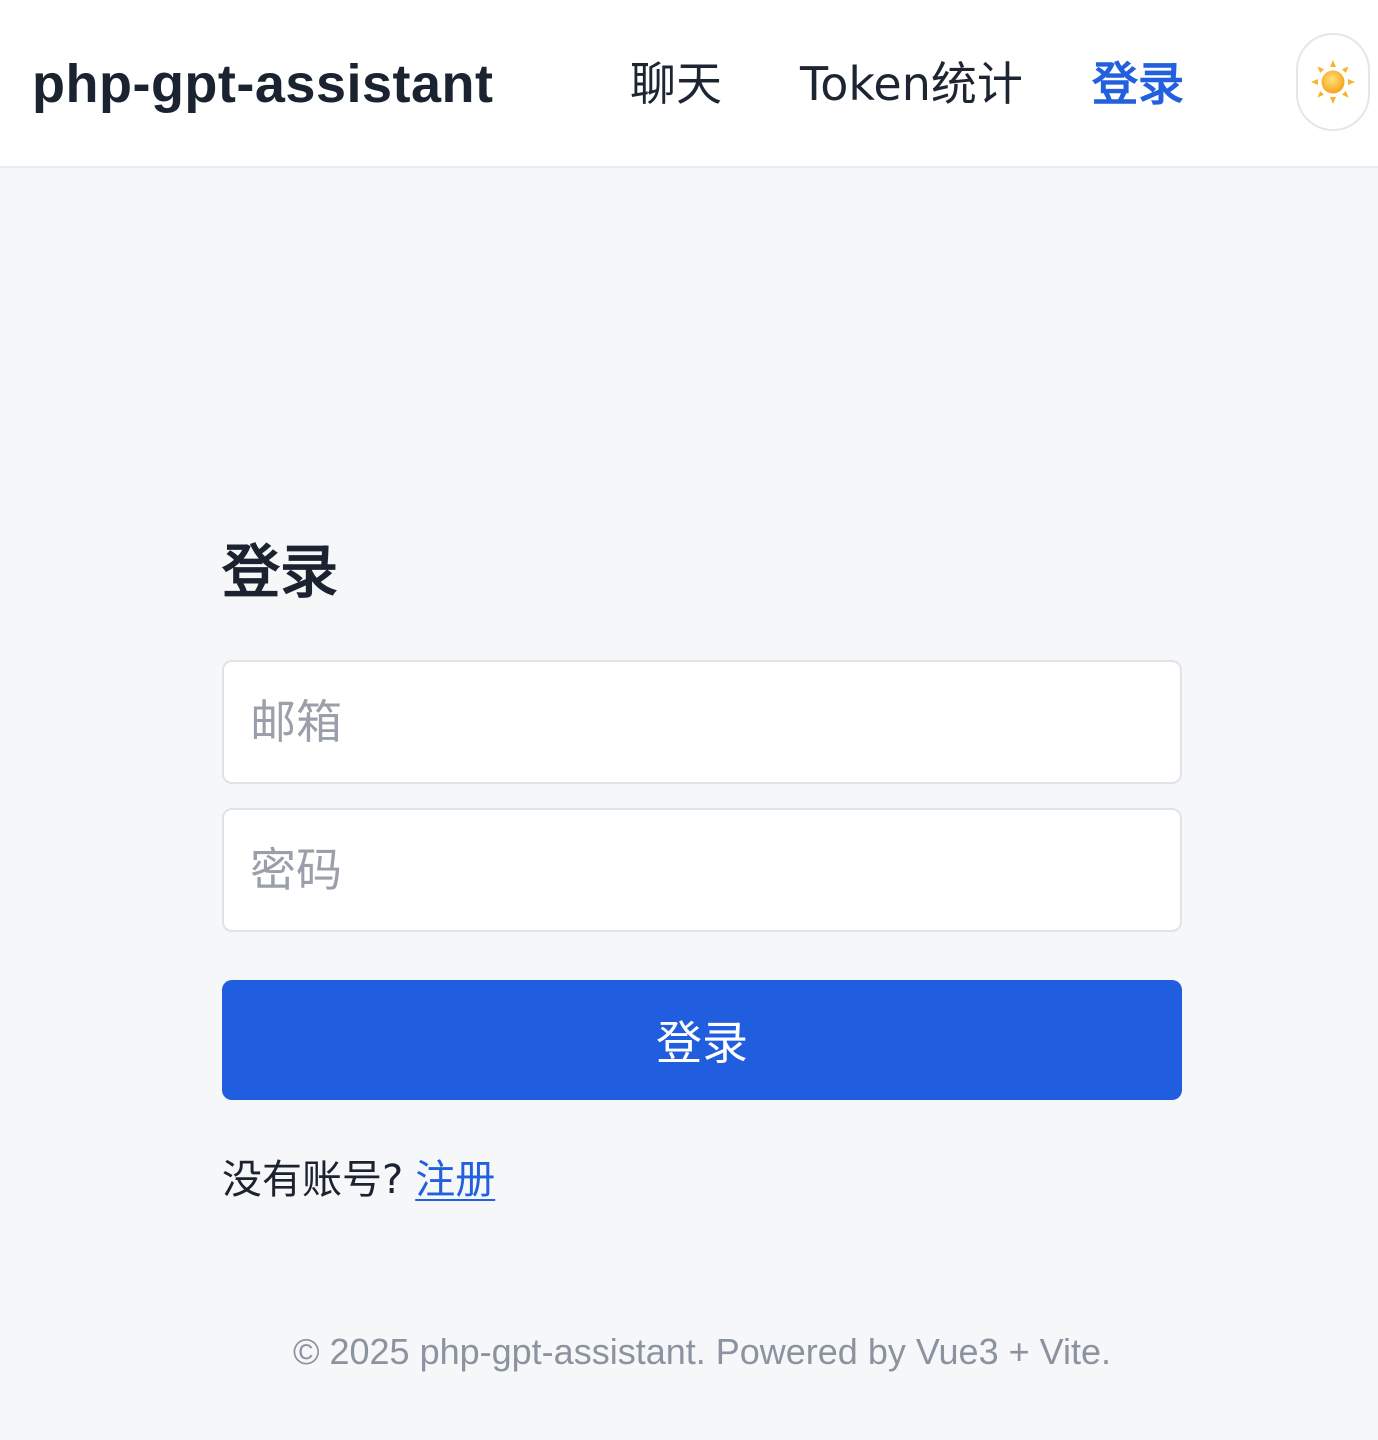 The height and width of the screenshot is (1440, 1378). I want to click on nav-item-login: 登录, so click(1138, 84).